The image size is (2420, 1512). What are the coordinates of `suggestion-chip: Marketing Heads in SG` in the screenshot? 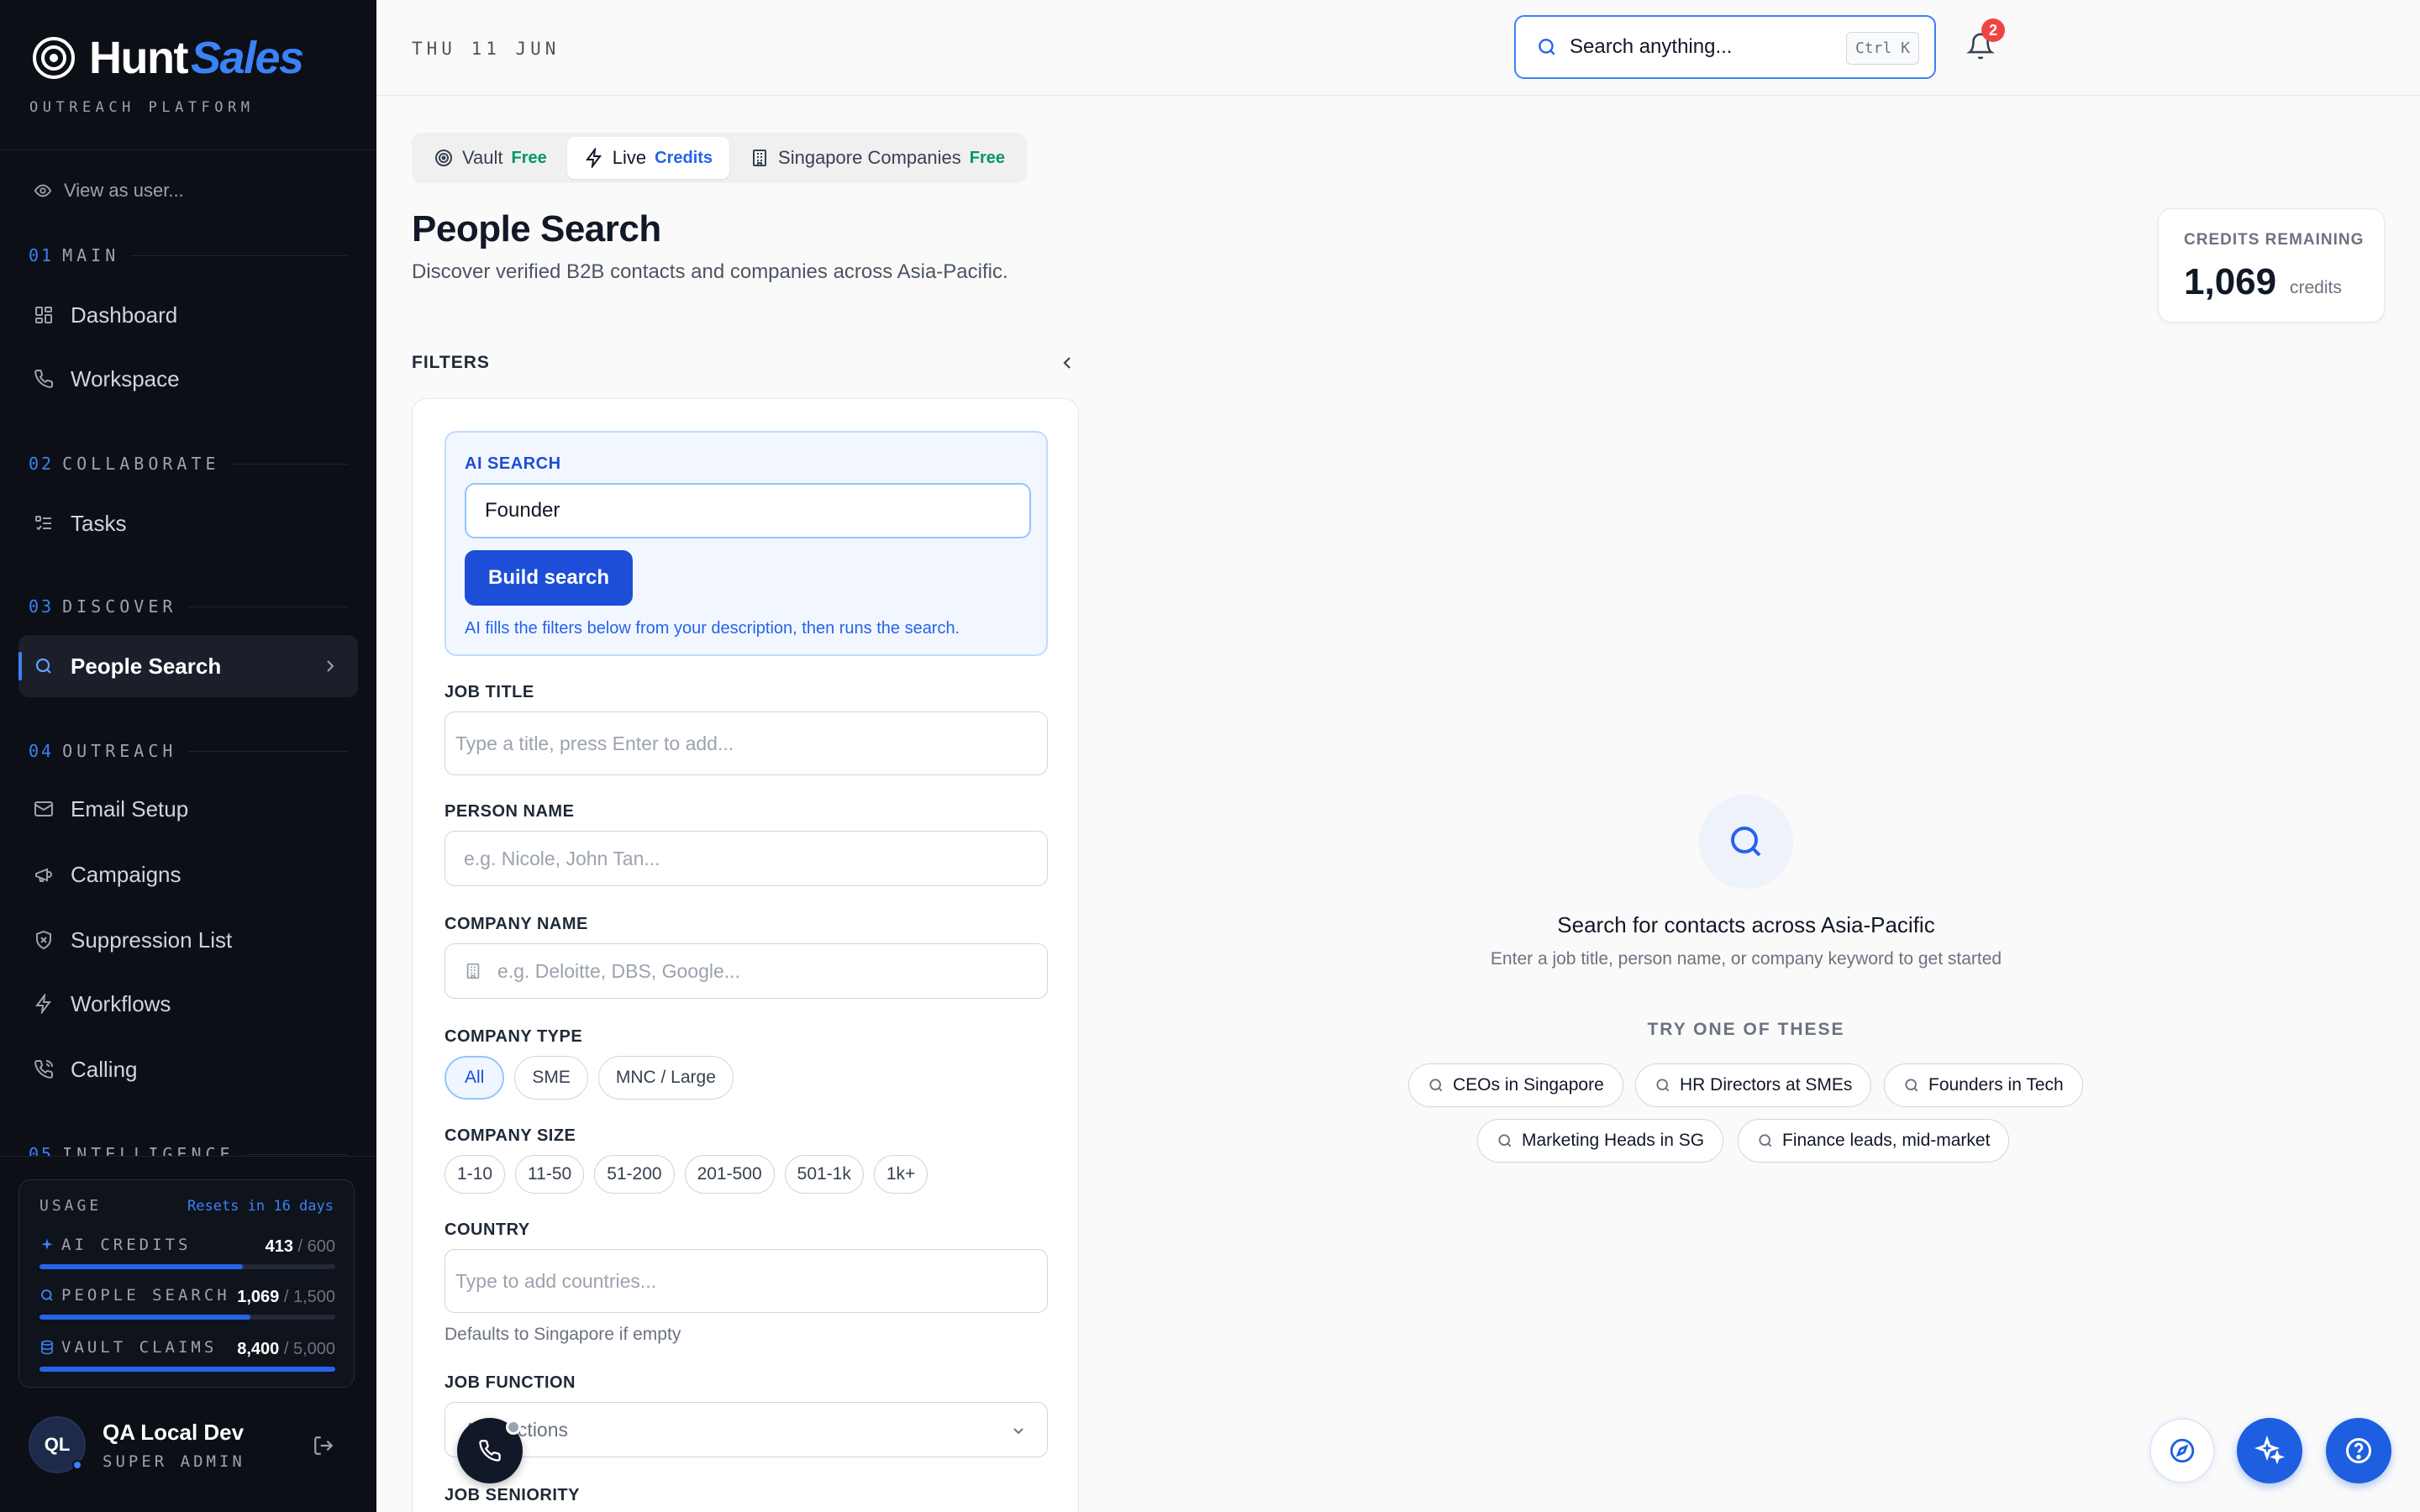 It's located at (1600, 1141).